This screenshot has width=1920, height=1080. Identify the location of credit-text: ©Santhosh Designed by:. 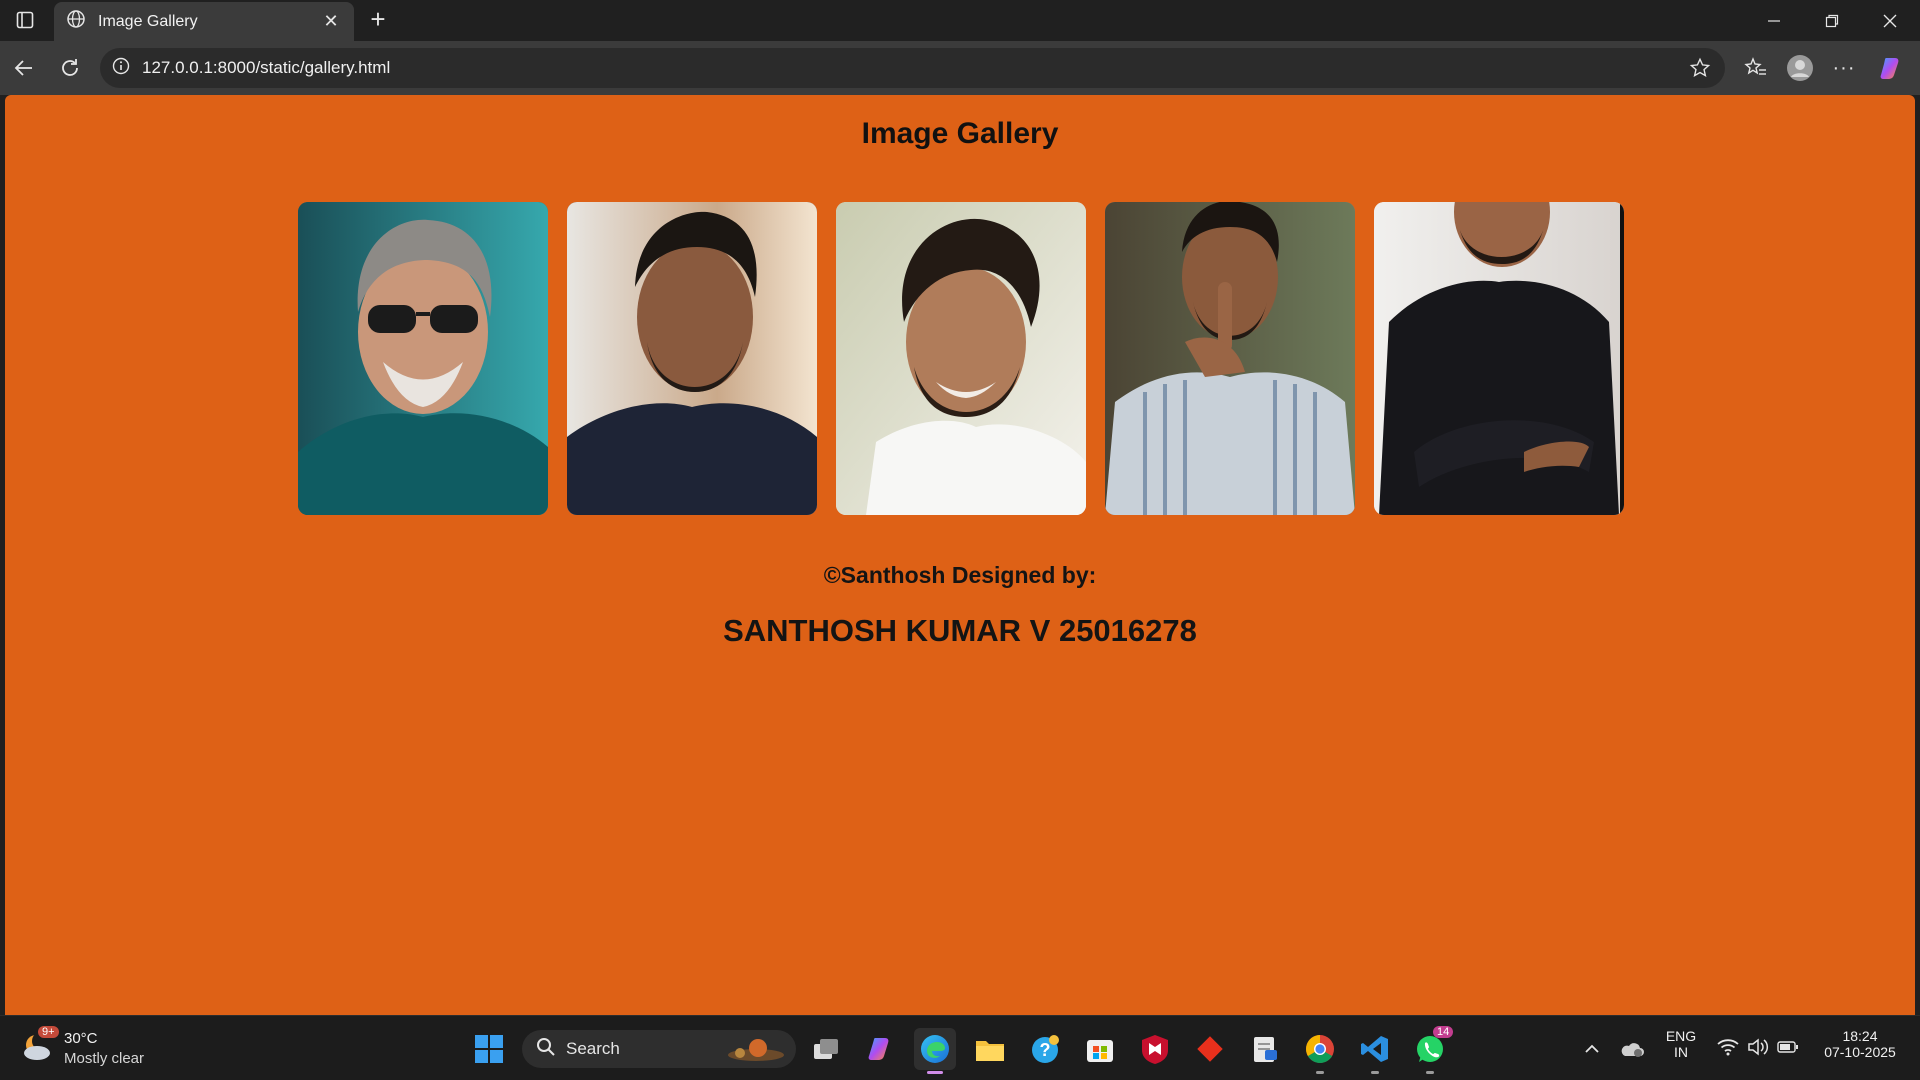
(960, 575).